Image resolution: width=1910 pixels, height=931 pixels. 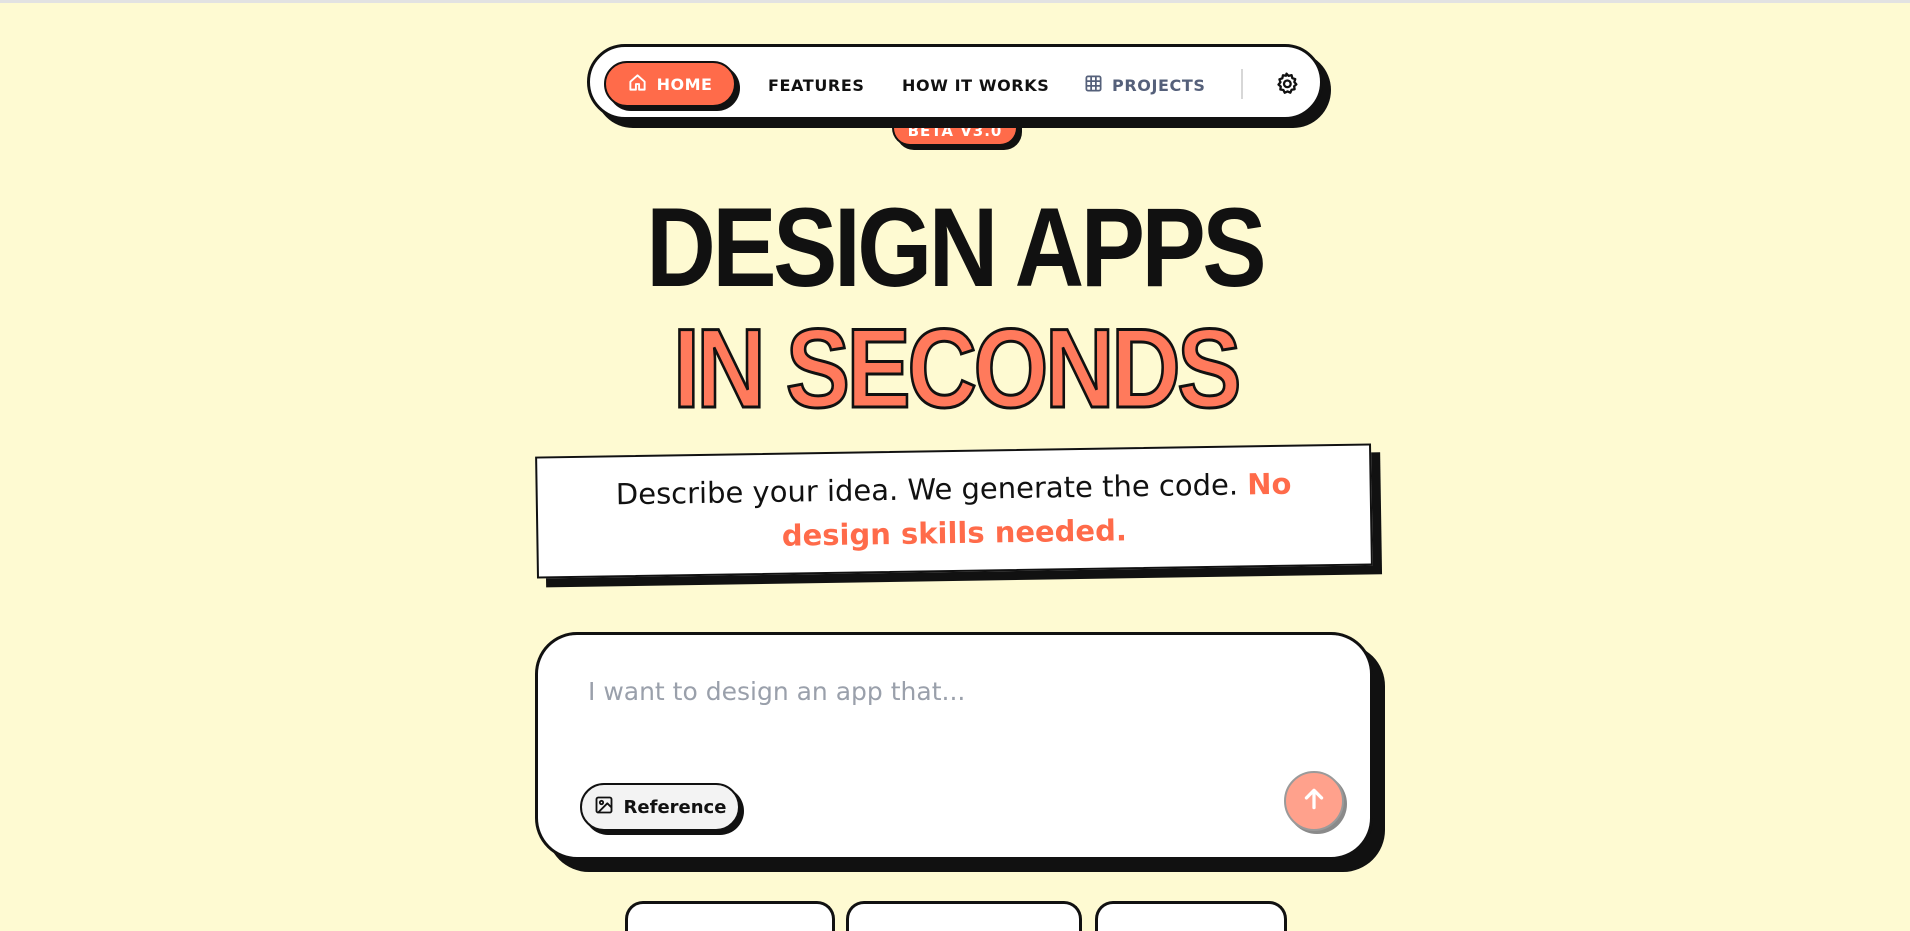 What do you see at coordinates (1242, 84) in the screenshot?
I see `nav-divider` at bounding box center [1242, 84].